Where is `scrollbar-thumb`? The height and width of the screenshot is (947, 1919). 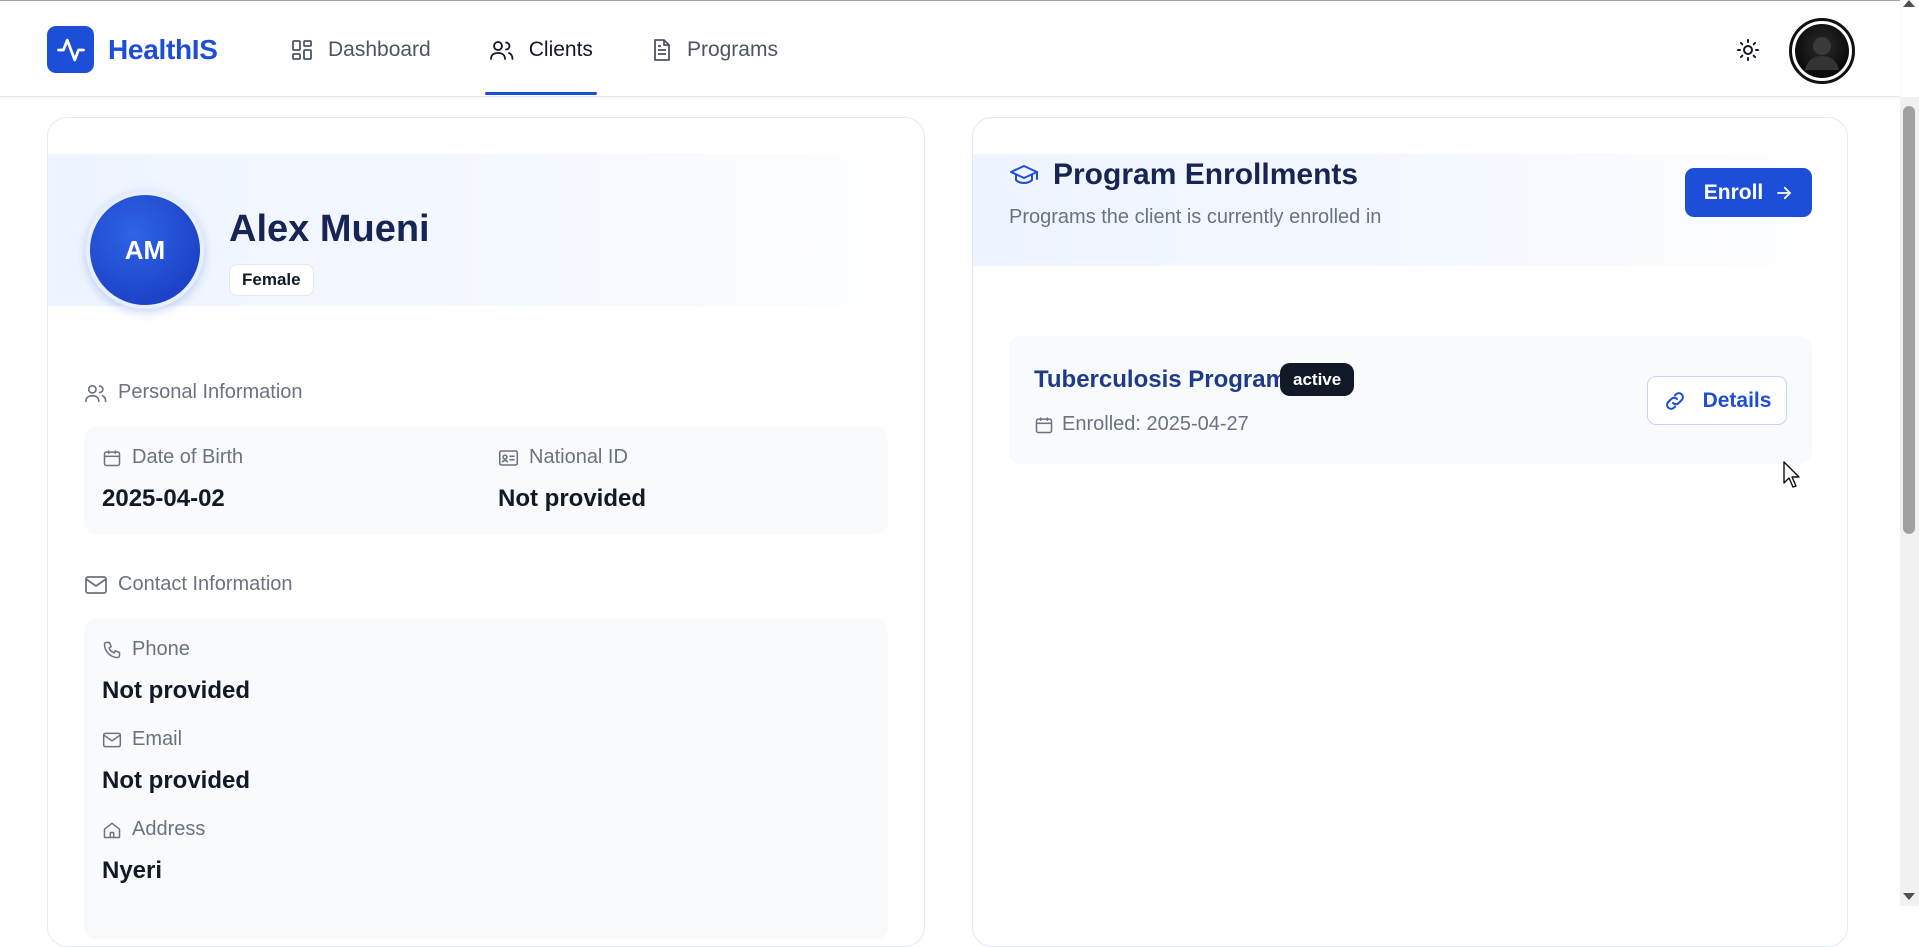 scrollbar-thumb is located at coordinates (1909, 320).